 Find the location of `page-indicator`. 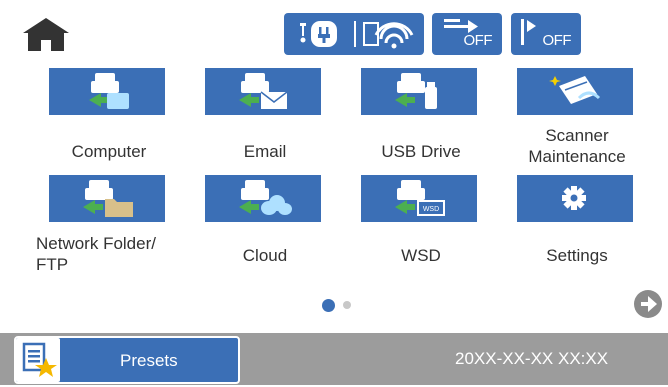

page-indicator is located at coordinates (334, 306).